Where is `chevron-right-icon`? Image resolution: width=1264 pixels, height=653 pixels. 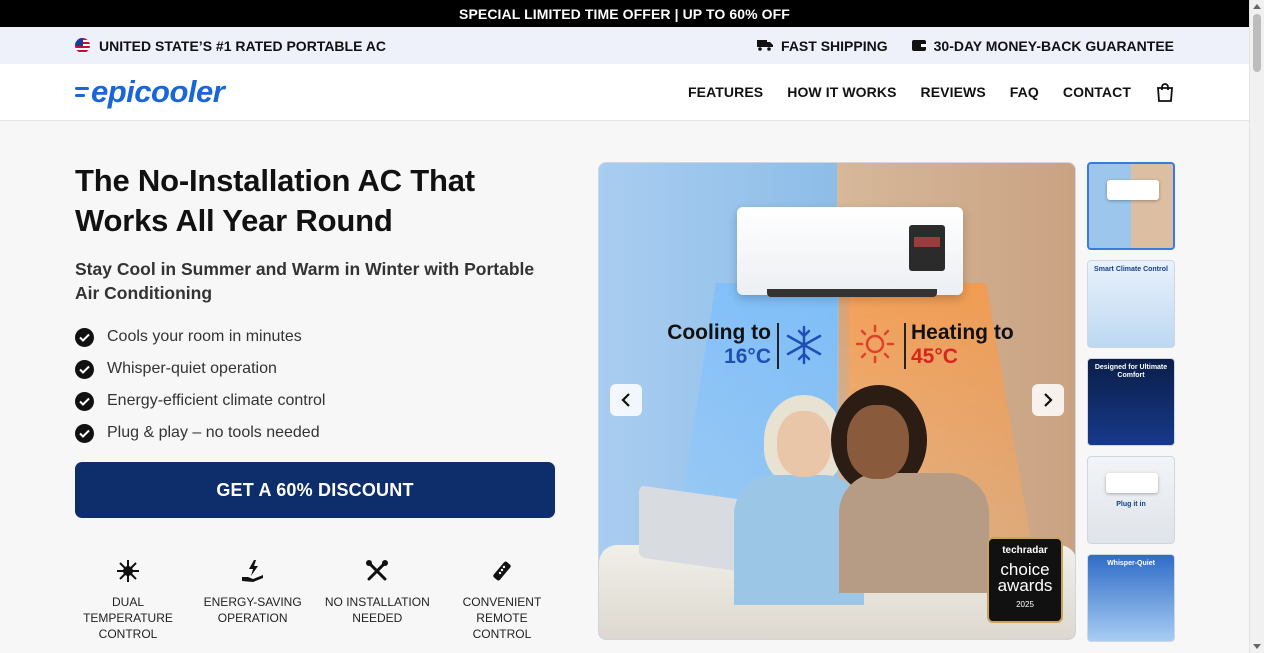
chevron-right-icon is located at coordinates (1048, 400).